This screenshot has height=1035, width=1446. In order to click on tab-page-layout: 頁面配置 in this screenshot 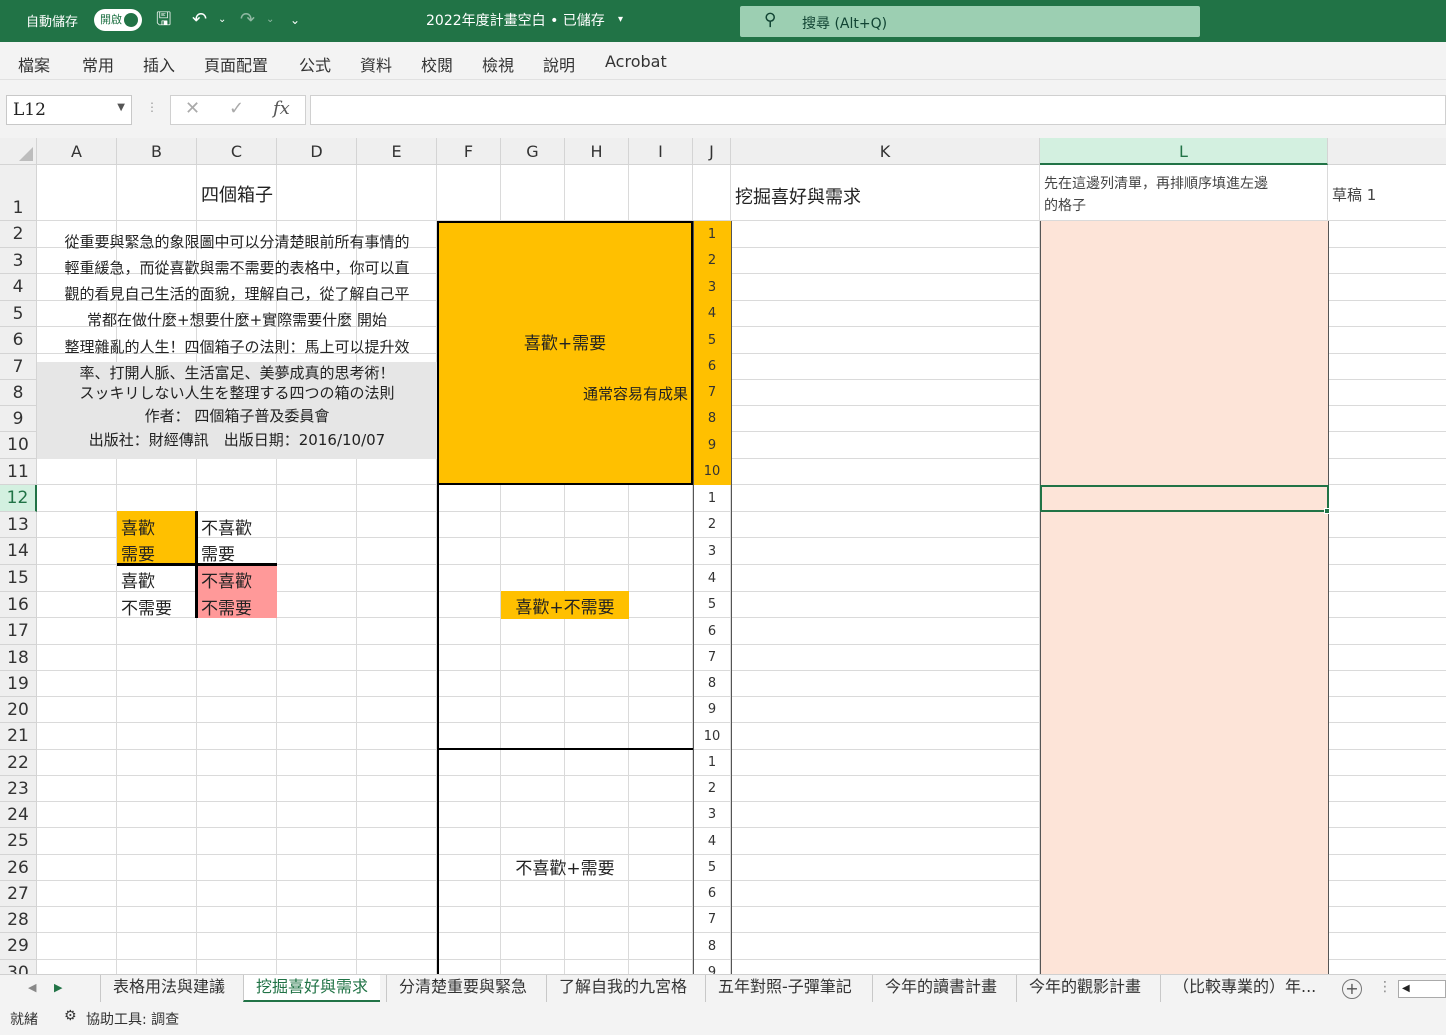, I will do `click(236, 64)`.